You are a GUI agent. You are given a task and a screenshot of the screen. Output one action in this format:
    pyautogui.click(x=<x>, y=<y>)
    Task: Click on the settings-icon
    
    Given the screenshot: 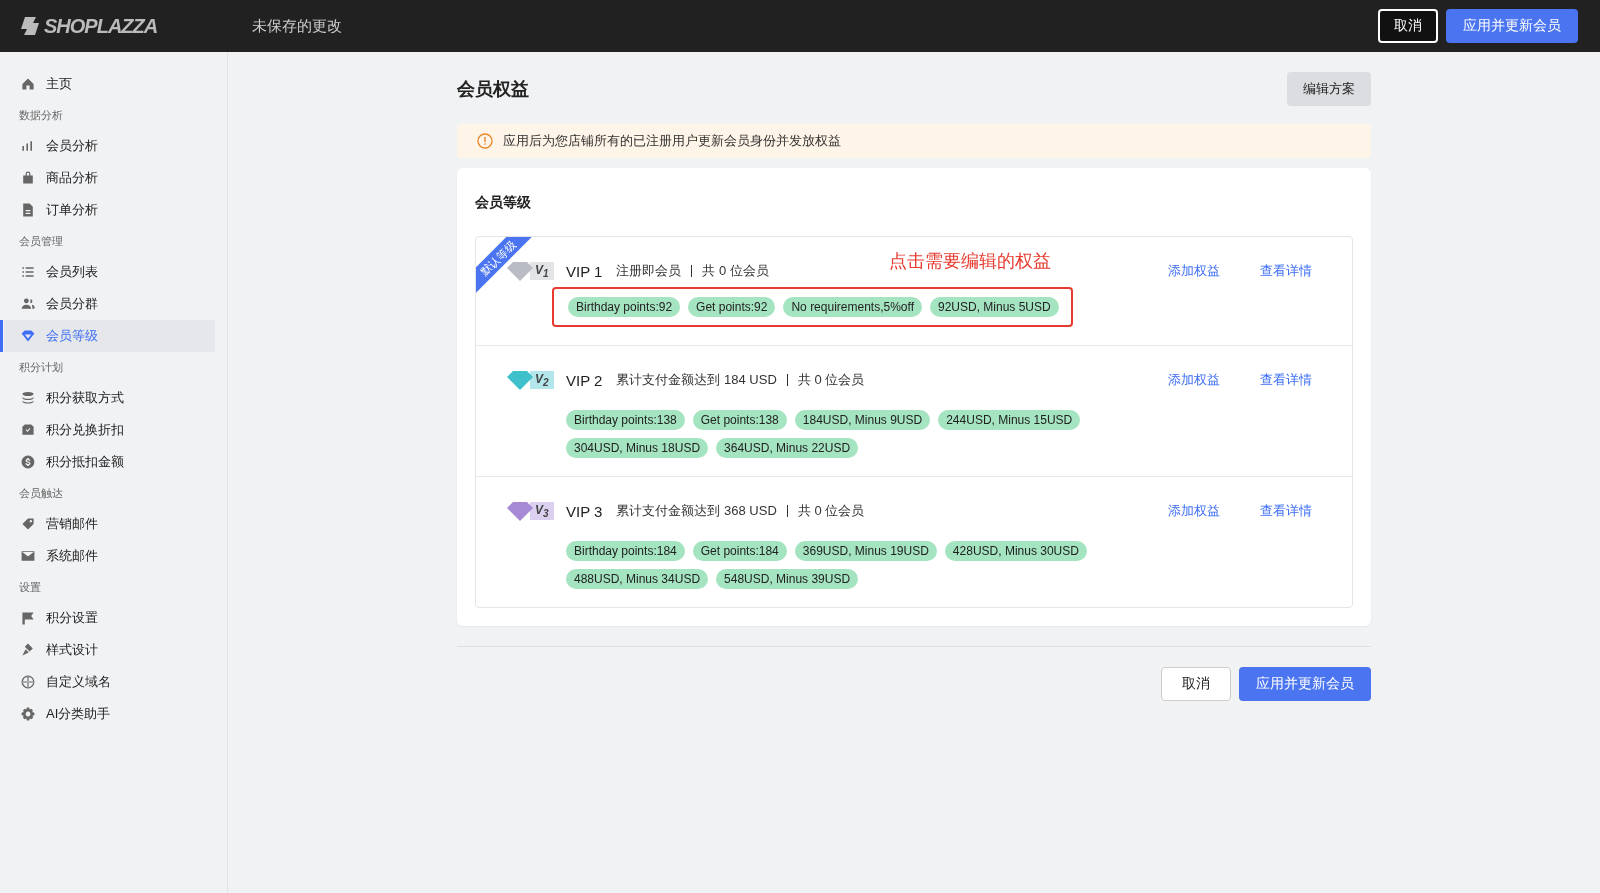 What is the action you would take?
    pyautogui.click(x=28, y=714)
    